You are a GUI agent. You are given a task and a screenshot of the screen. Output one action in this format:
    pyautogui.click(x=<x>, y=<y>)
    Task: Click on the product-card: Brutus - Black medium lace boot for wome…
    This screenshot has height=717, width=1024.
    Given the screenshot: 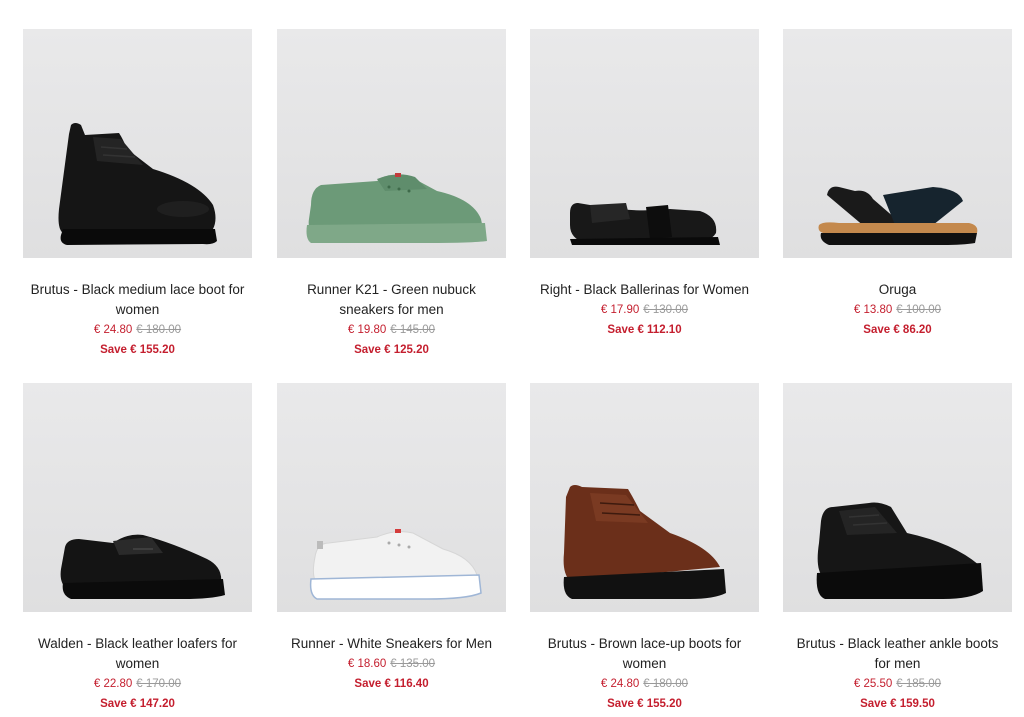 What is the action you would take?
    pyautogui.click(x=137, y=194)
    